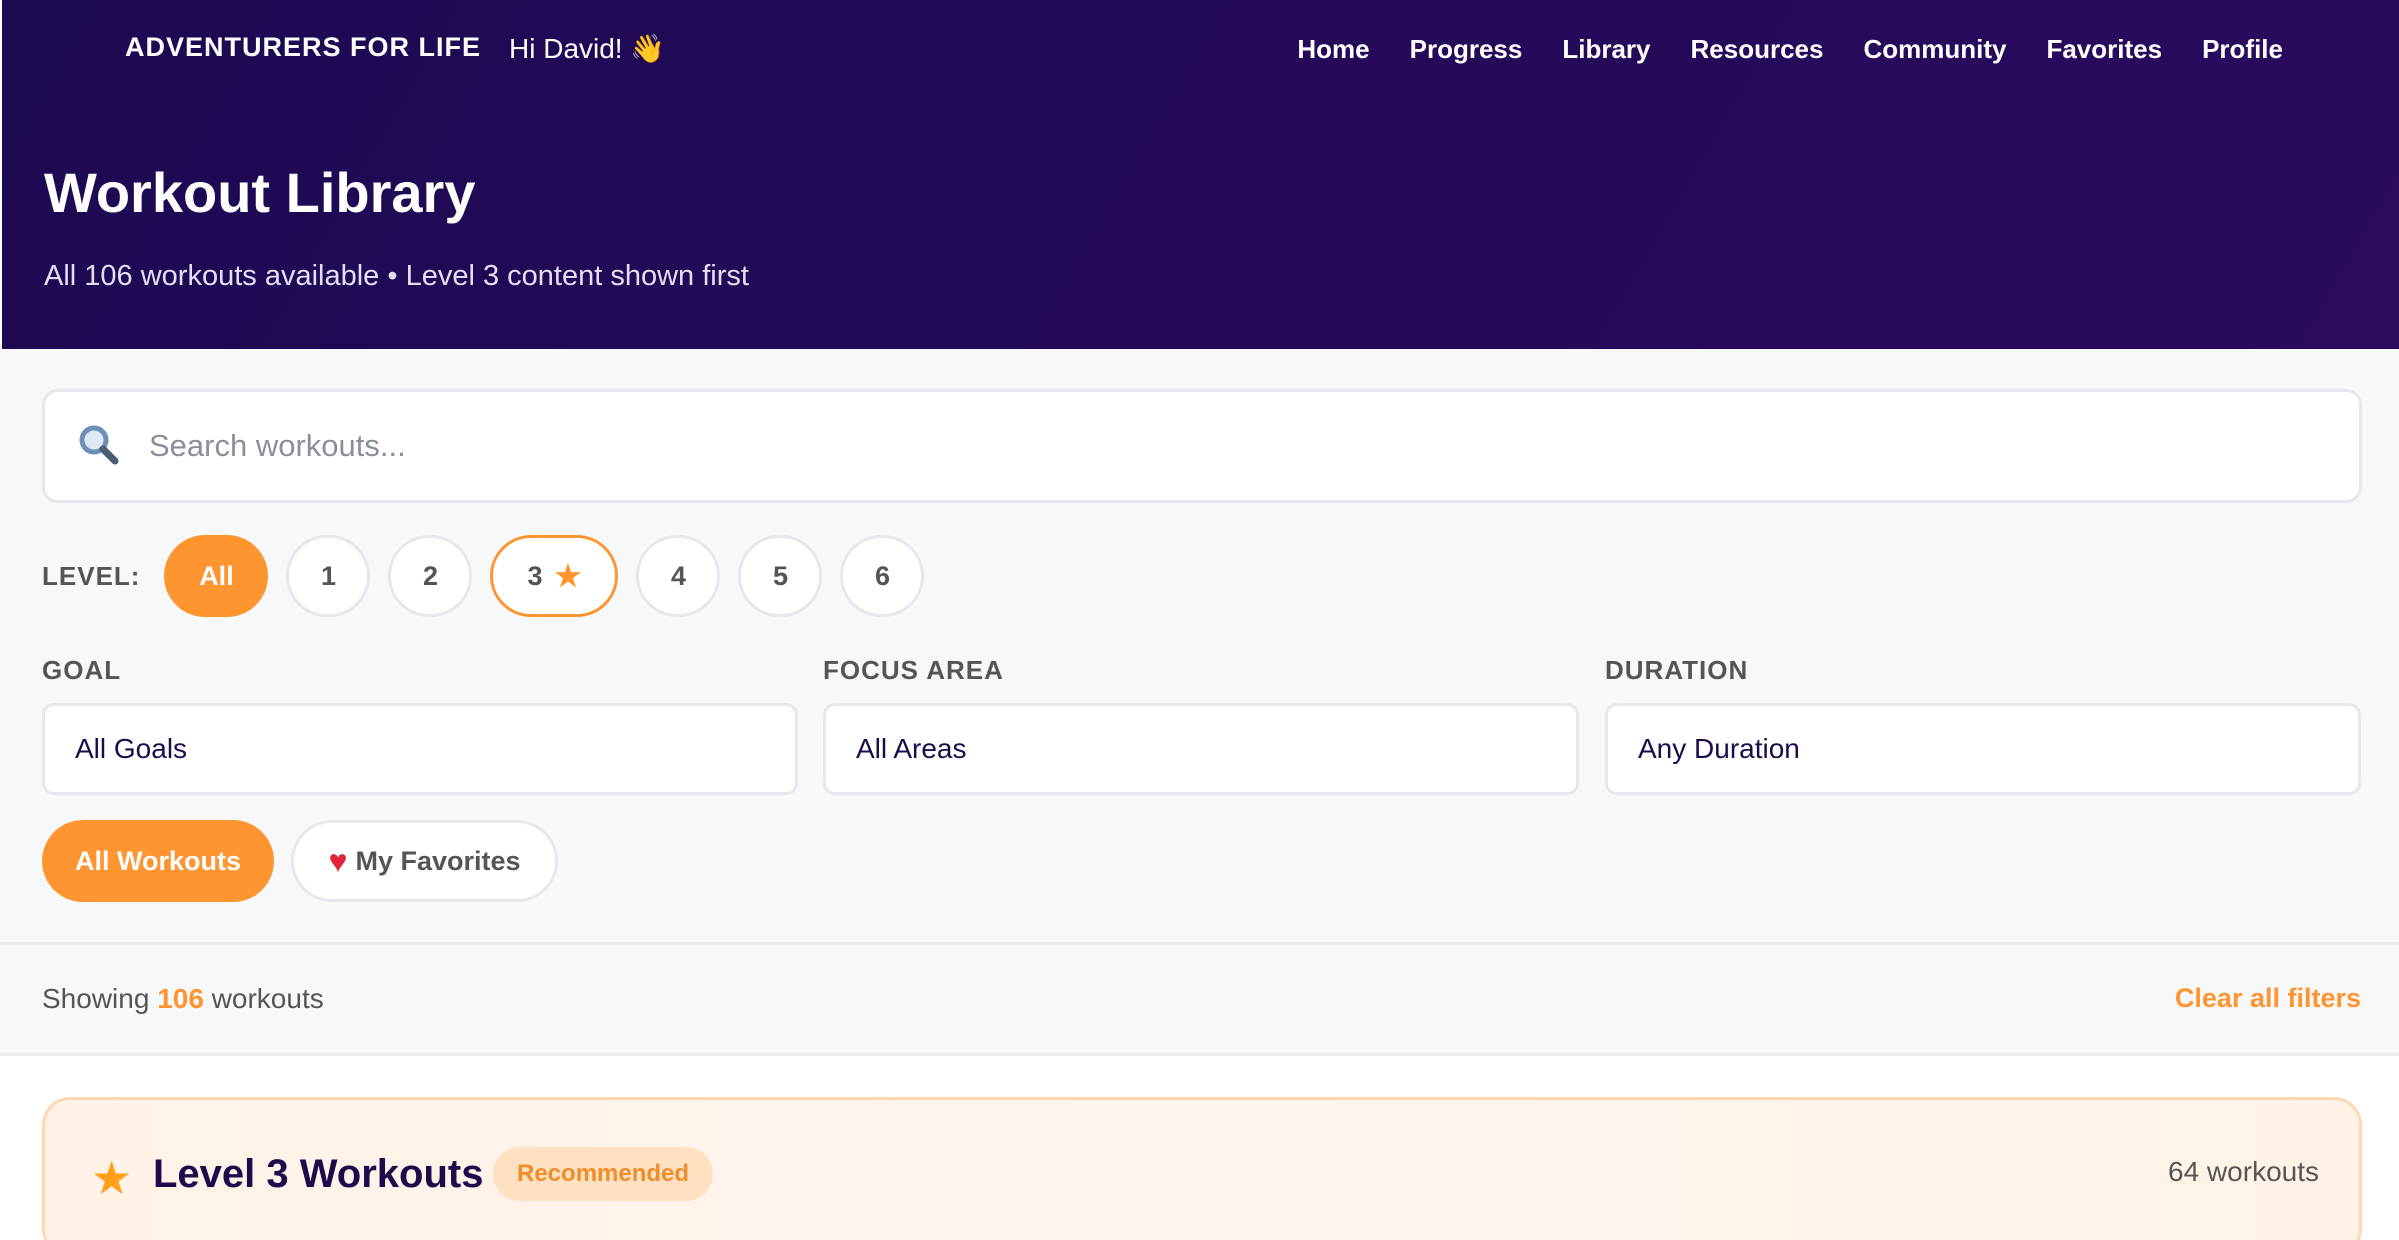 The image size is (2399, 1240). I want to click on level-3-button: 3 ★, so click(554, 576).